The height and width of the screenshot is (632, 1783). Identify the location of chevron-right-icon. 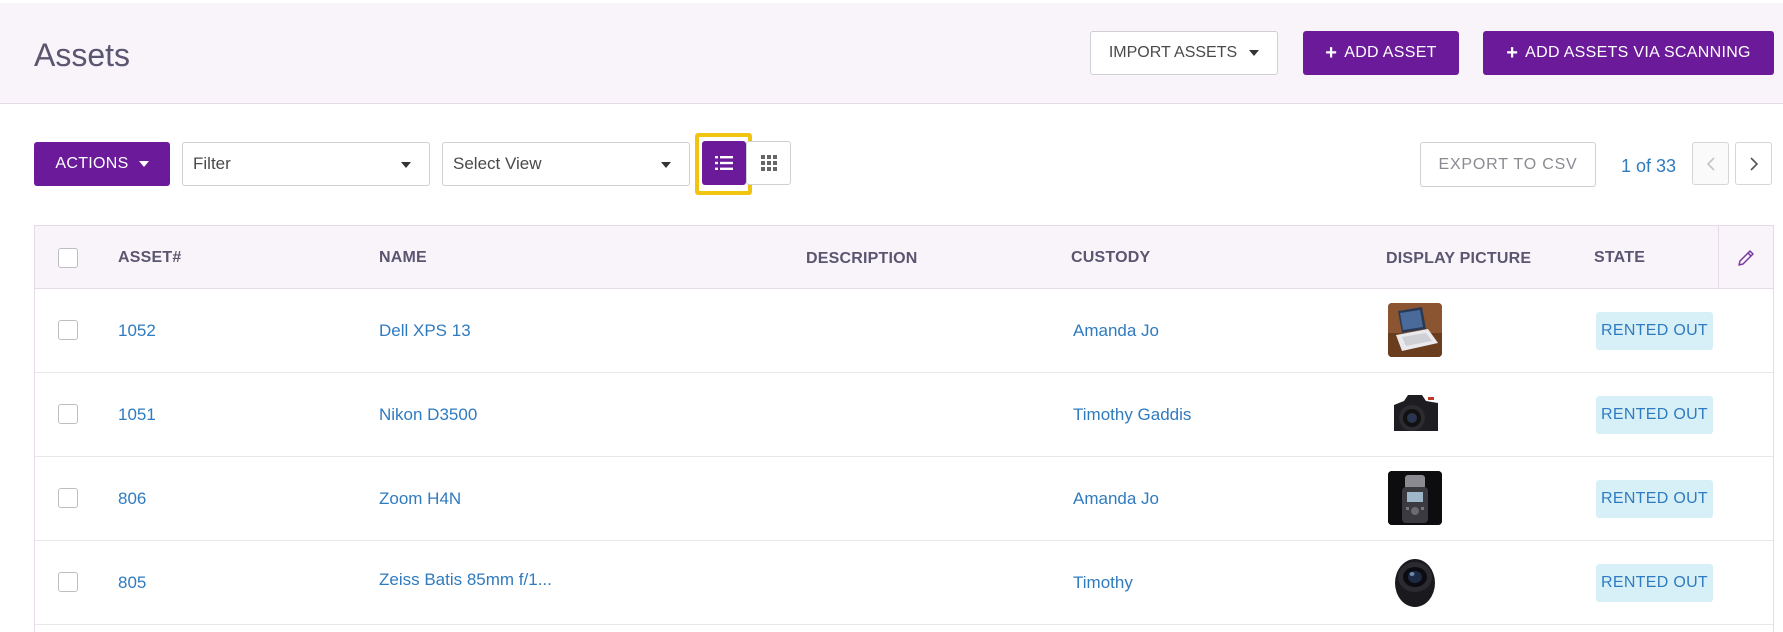
(1753, 163).